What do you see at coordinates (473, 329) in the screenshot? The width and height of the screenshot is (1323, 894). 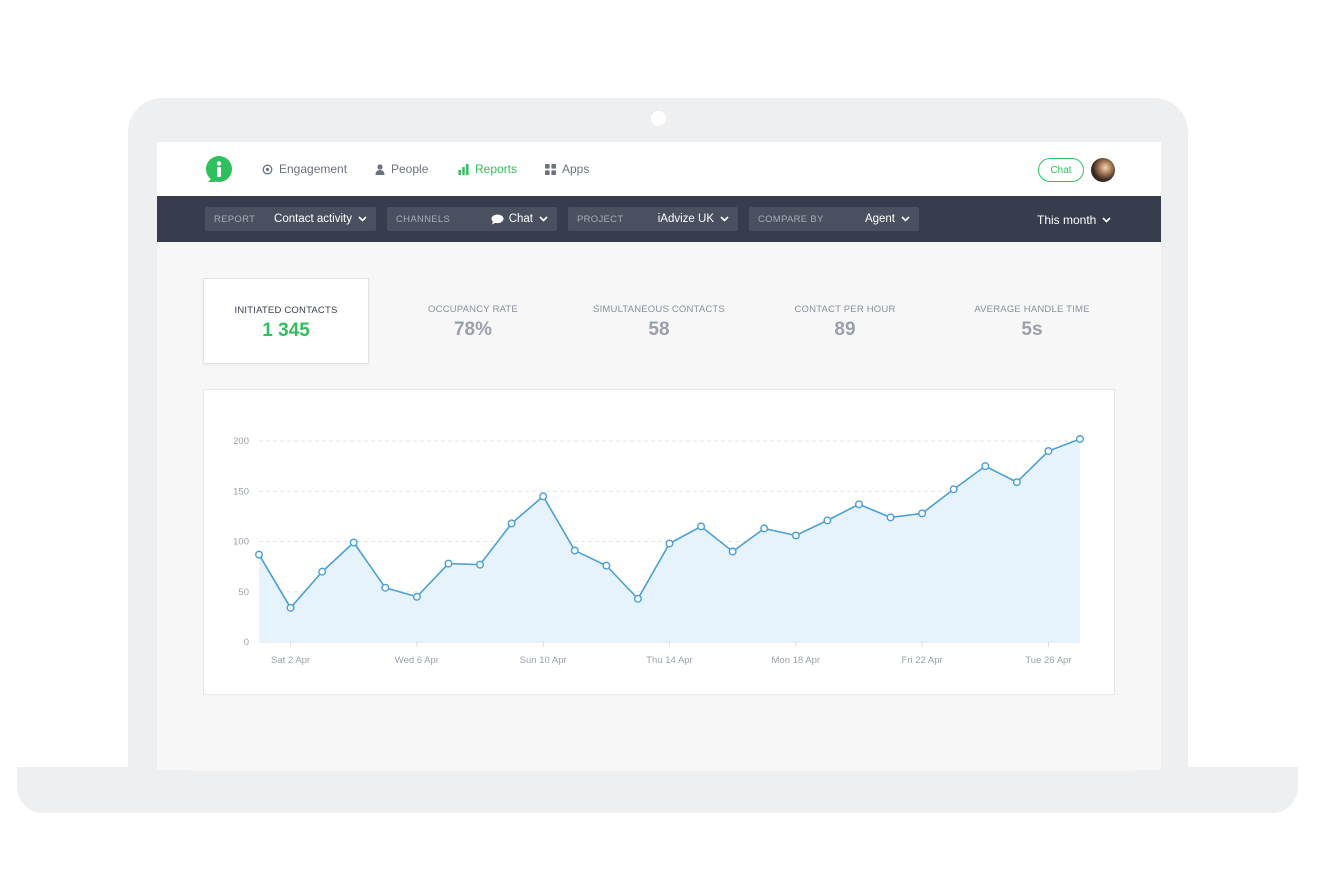 I see `metric-value: 78%` at bounding box center [473, 329].